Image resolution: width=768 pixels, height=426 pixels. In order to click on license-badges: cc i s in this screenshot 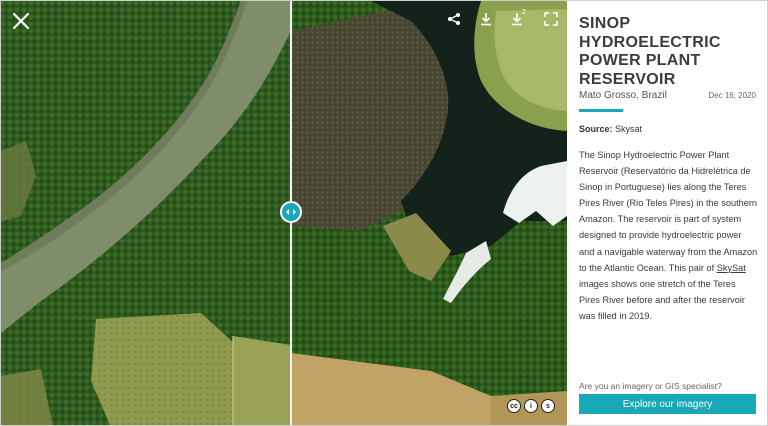, I will do `click(531, 406)`.